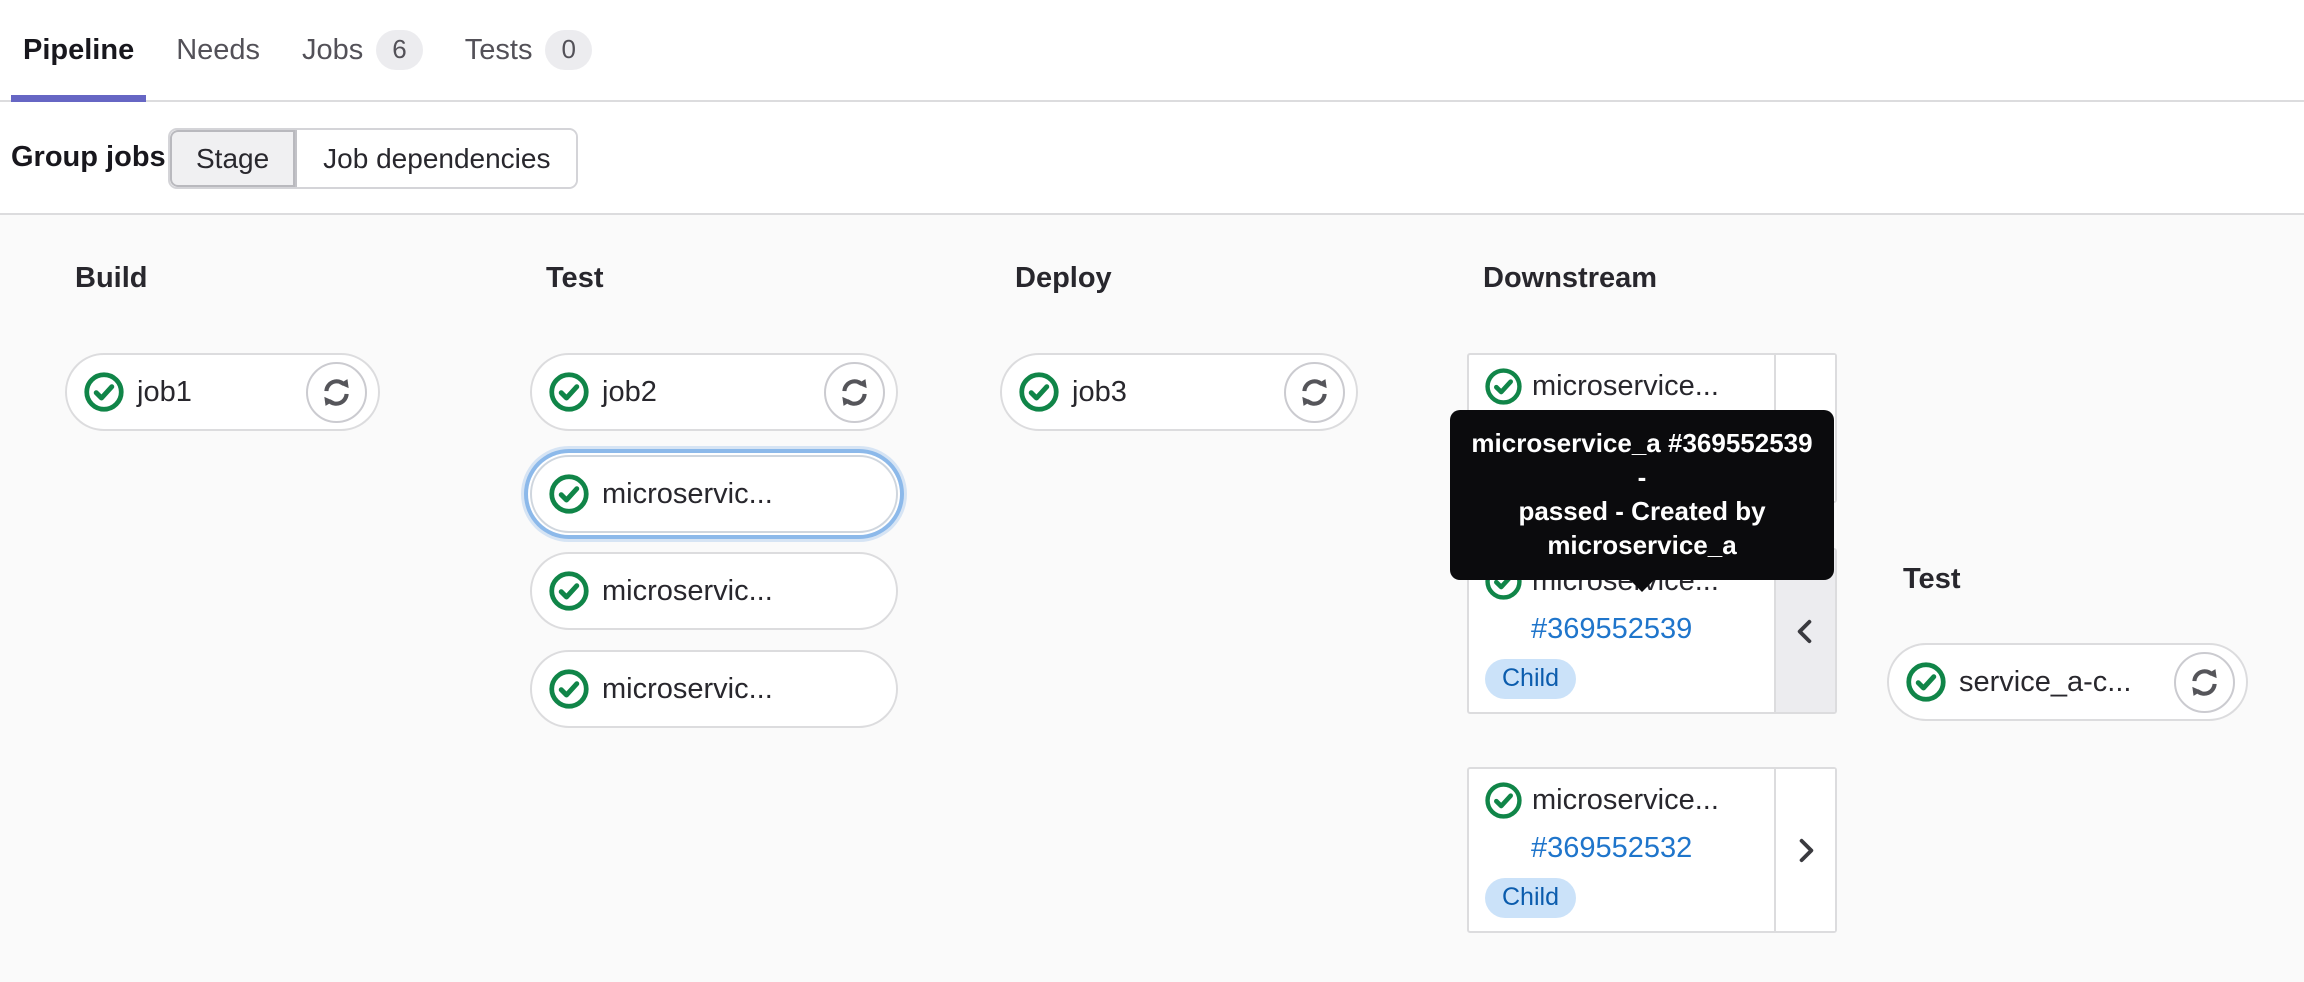 Image resolution: width=2304 pixels, height=982 pixels. I want to click on controls-row: Group jobs by Stage Job dependencies, so click(1152, 158).